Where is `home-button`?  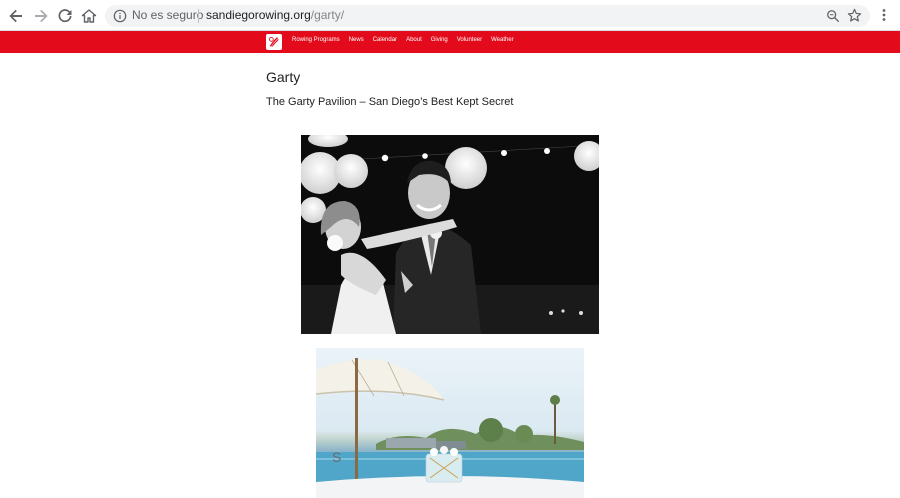 home-button is located at coordinates (89, 16).